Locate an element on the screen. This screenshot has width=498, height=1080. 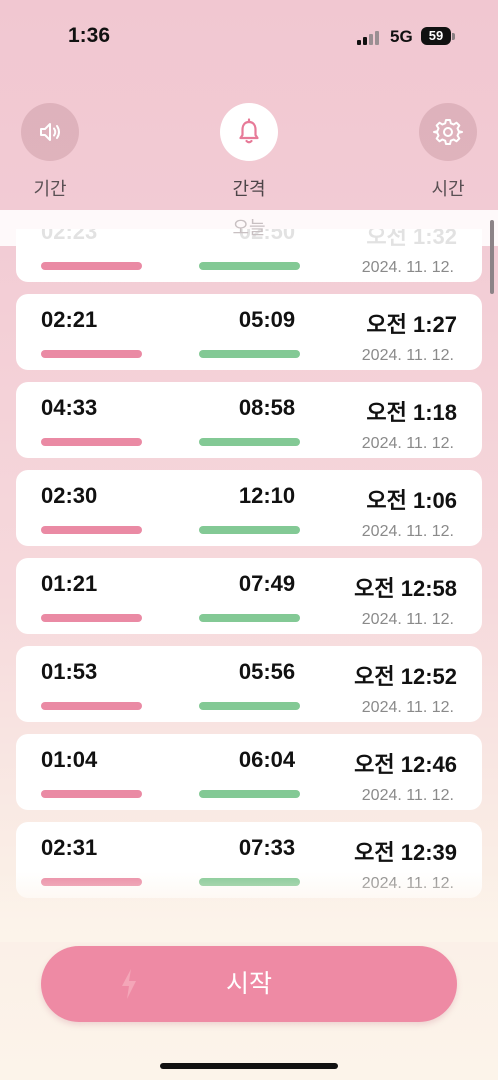
record-card: 01:53 05:56 오전 12:52 2024. 11. 12. is located at coordinates (249, 684).